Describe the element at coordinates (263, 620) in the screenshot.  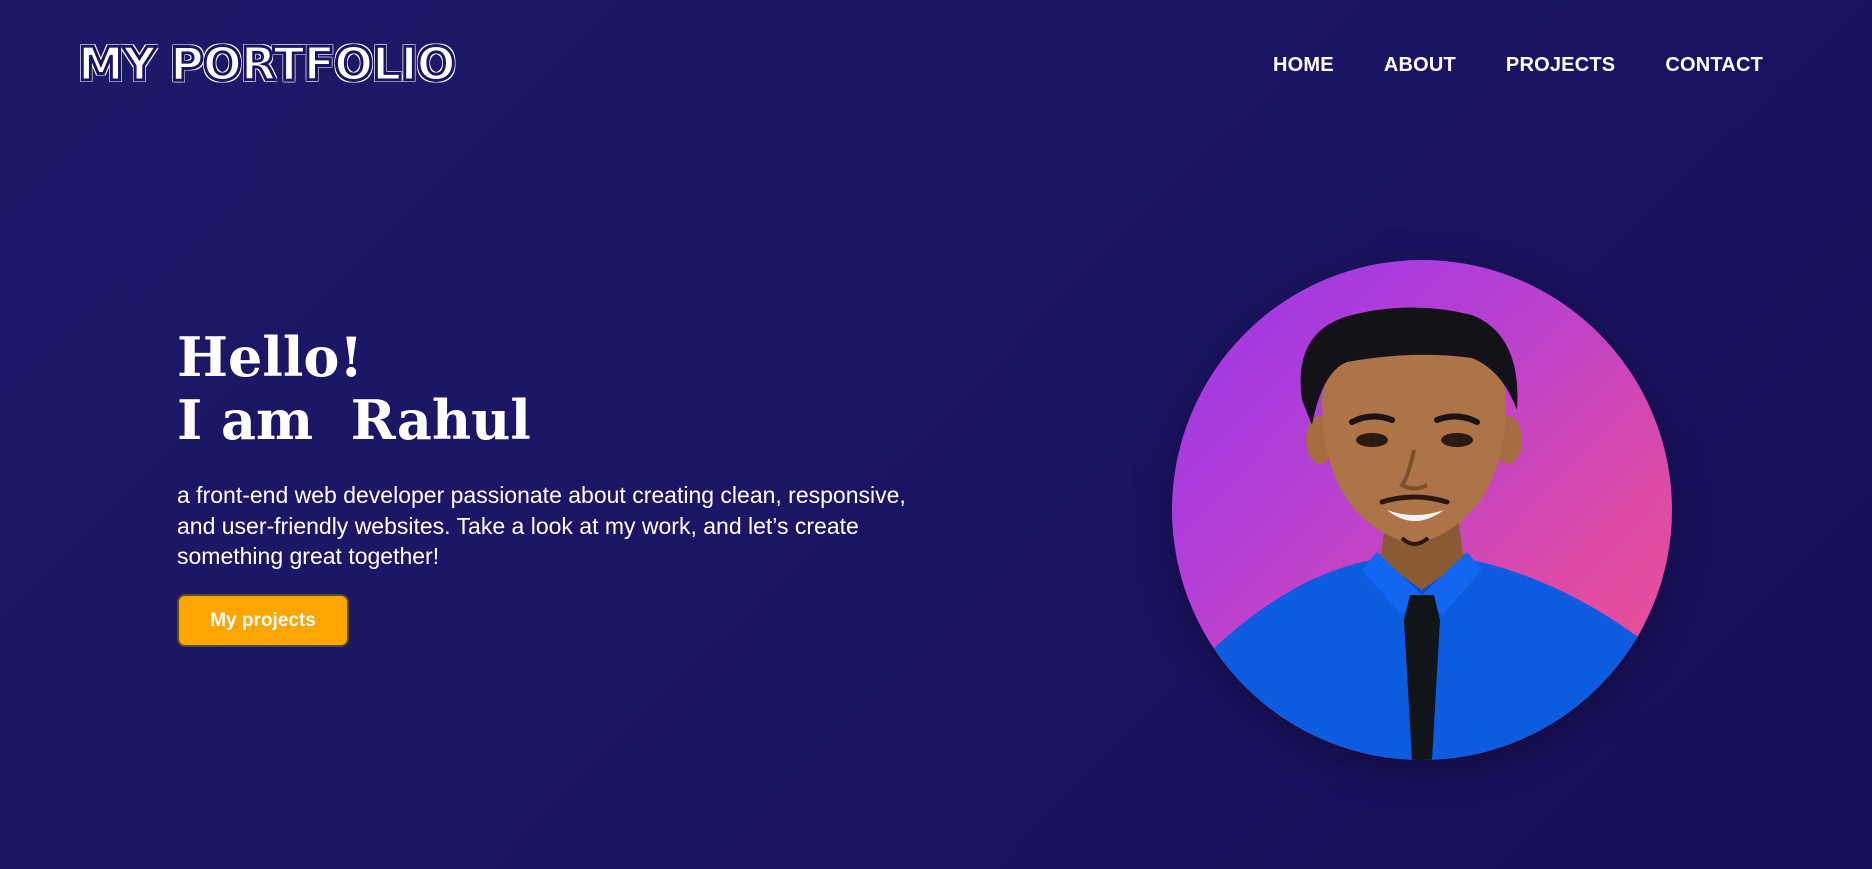
I see `my-projects-button: My projects` at that location.